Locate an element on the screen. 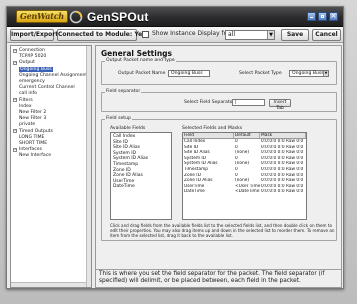  tree-item-label: LONG TIME is located at coordinates (32, 137).